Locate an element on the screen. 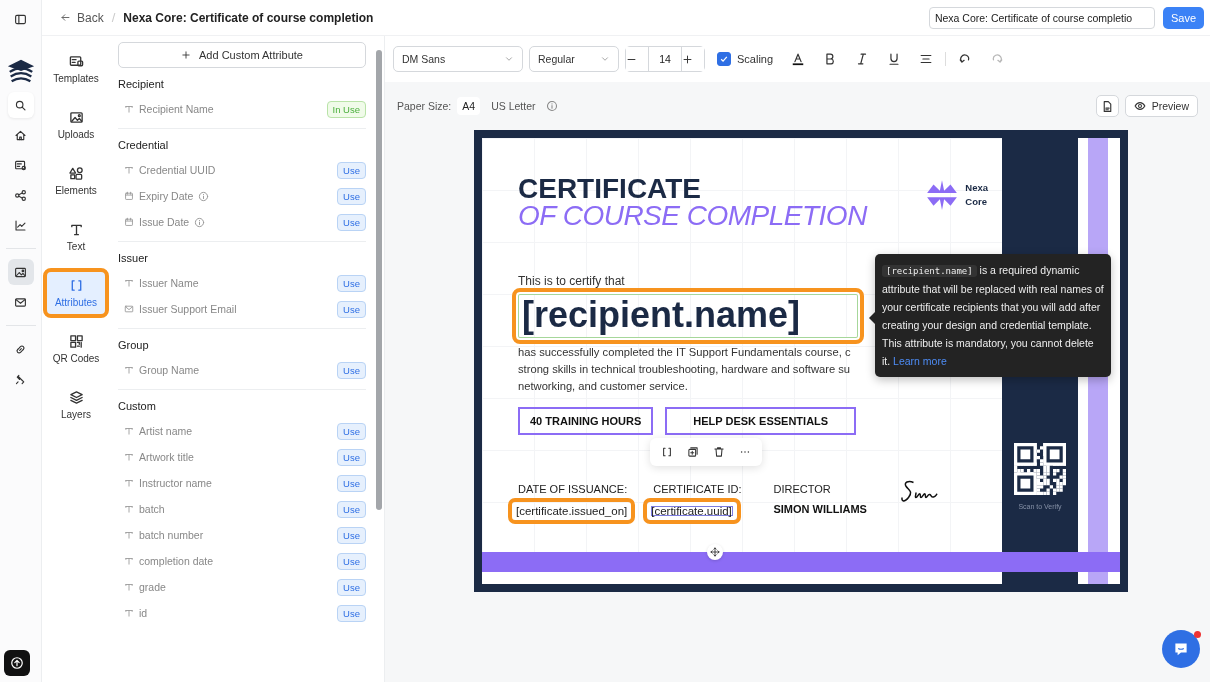 Image resolution: width=1210 pixels, height=682 pixels. weight-select: Regular is located at coordinates (574, 59).